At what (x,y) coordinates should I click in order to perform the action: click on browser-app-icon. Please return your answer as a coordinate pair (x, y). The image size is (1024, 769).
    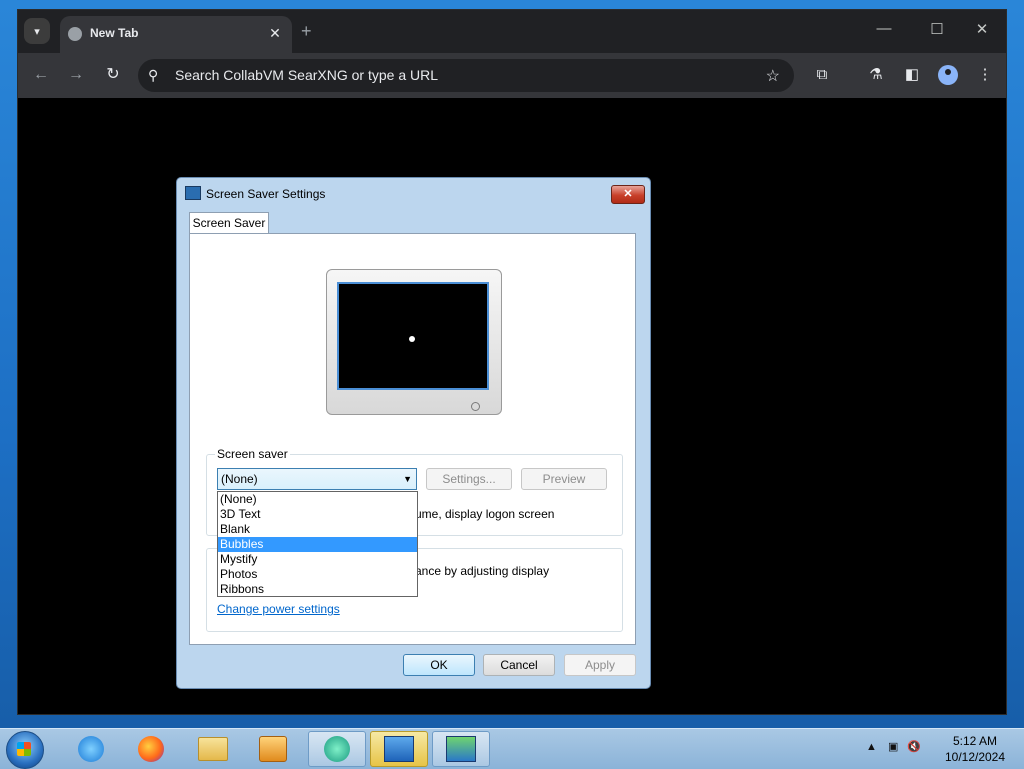
    Looking at the image, I should click on (337, 749).